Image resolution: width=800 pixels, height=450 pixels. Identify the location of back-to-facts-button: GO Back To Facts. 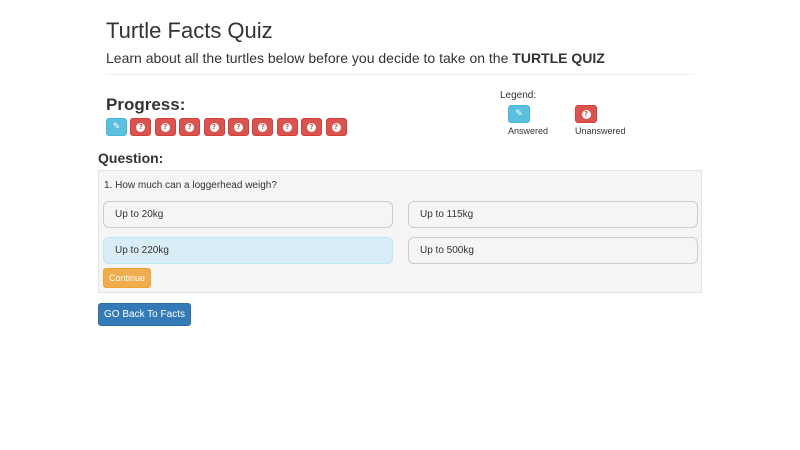
(144, 314).